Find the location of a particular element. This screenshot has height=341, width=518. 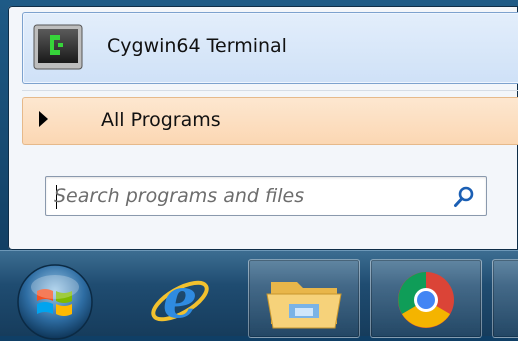

search-icon is located at coordinates (464, 197).